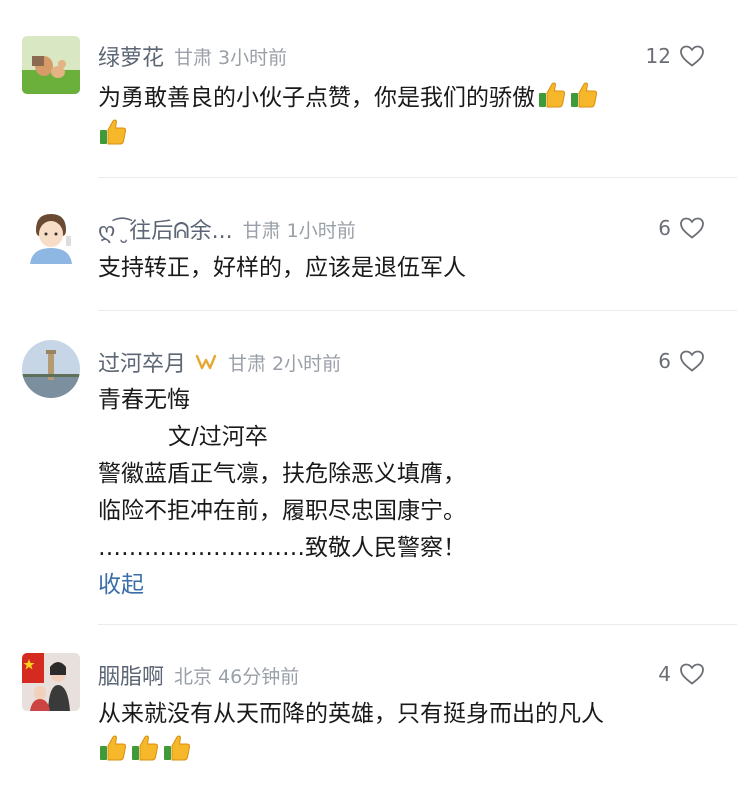 This screenshot has height=800, width=737. I want to click on username: 绿萝花, so click(131, 56).